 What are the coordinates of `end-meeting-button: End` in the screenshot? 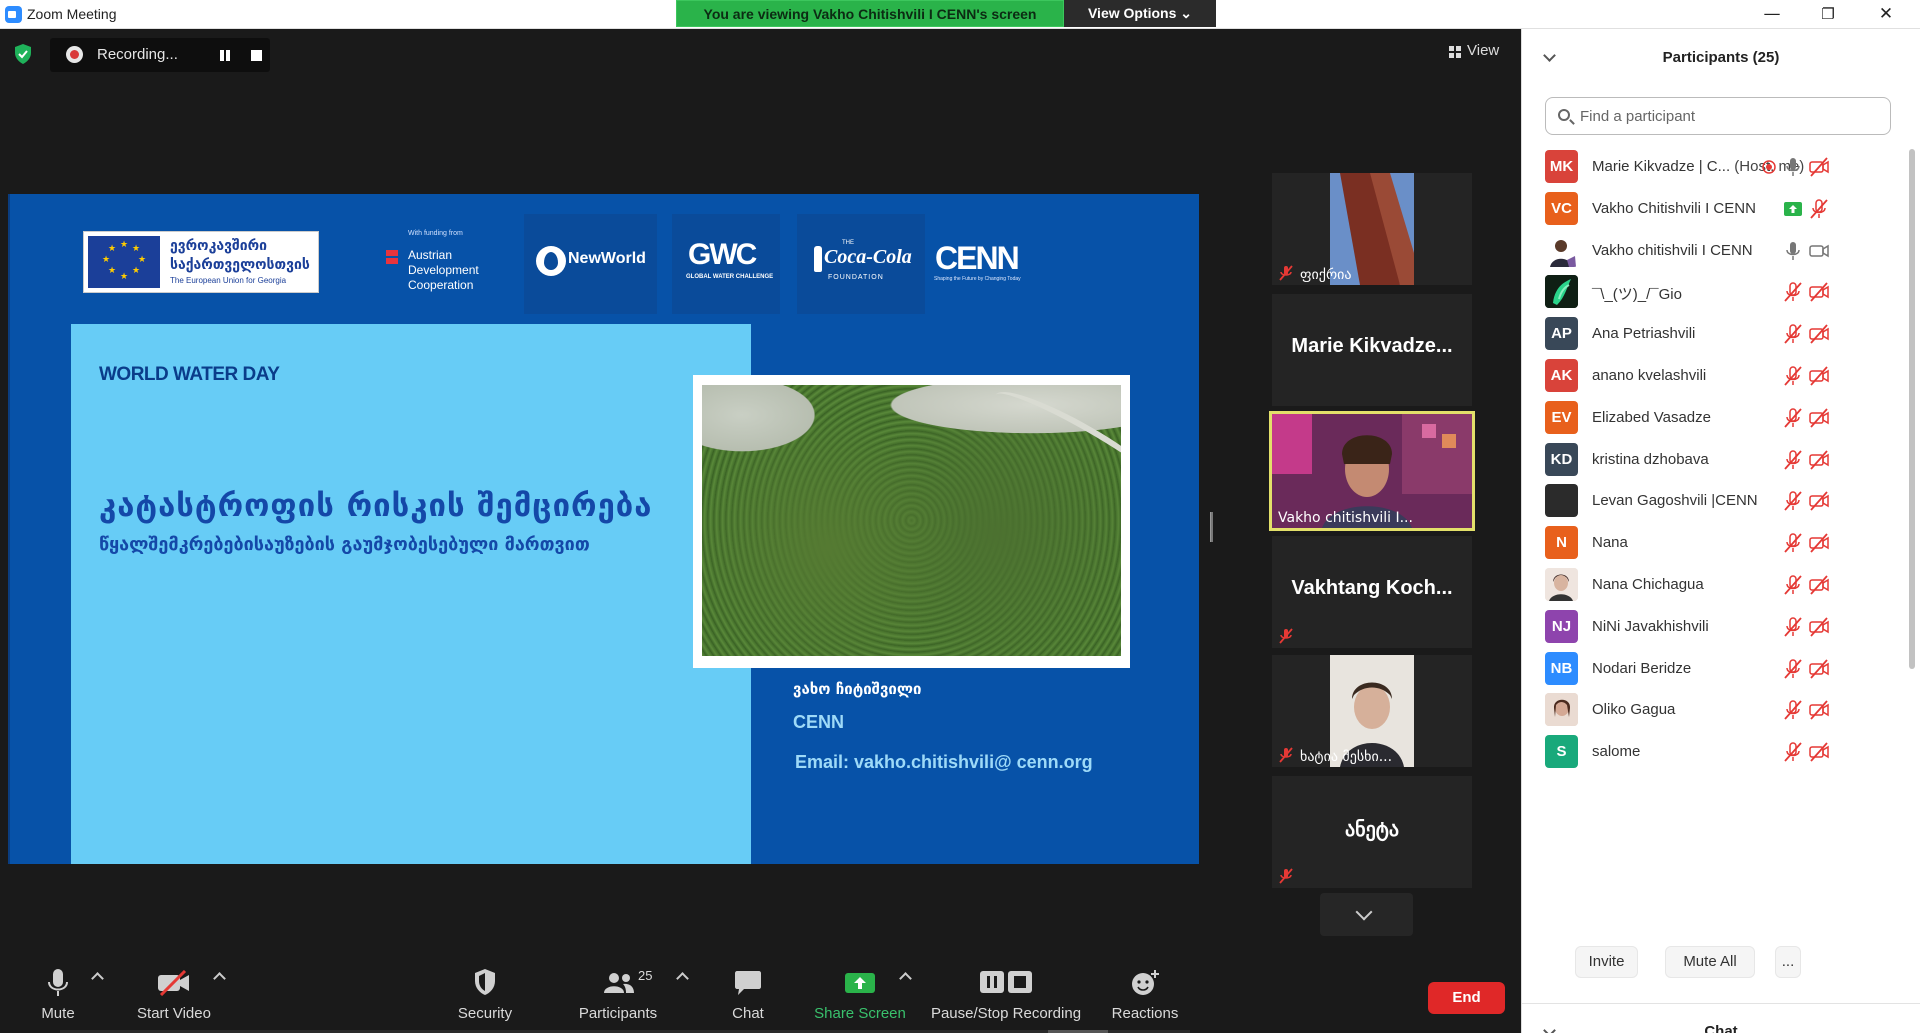 It's located at (1466, 998).